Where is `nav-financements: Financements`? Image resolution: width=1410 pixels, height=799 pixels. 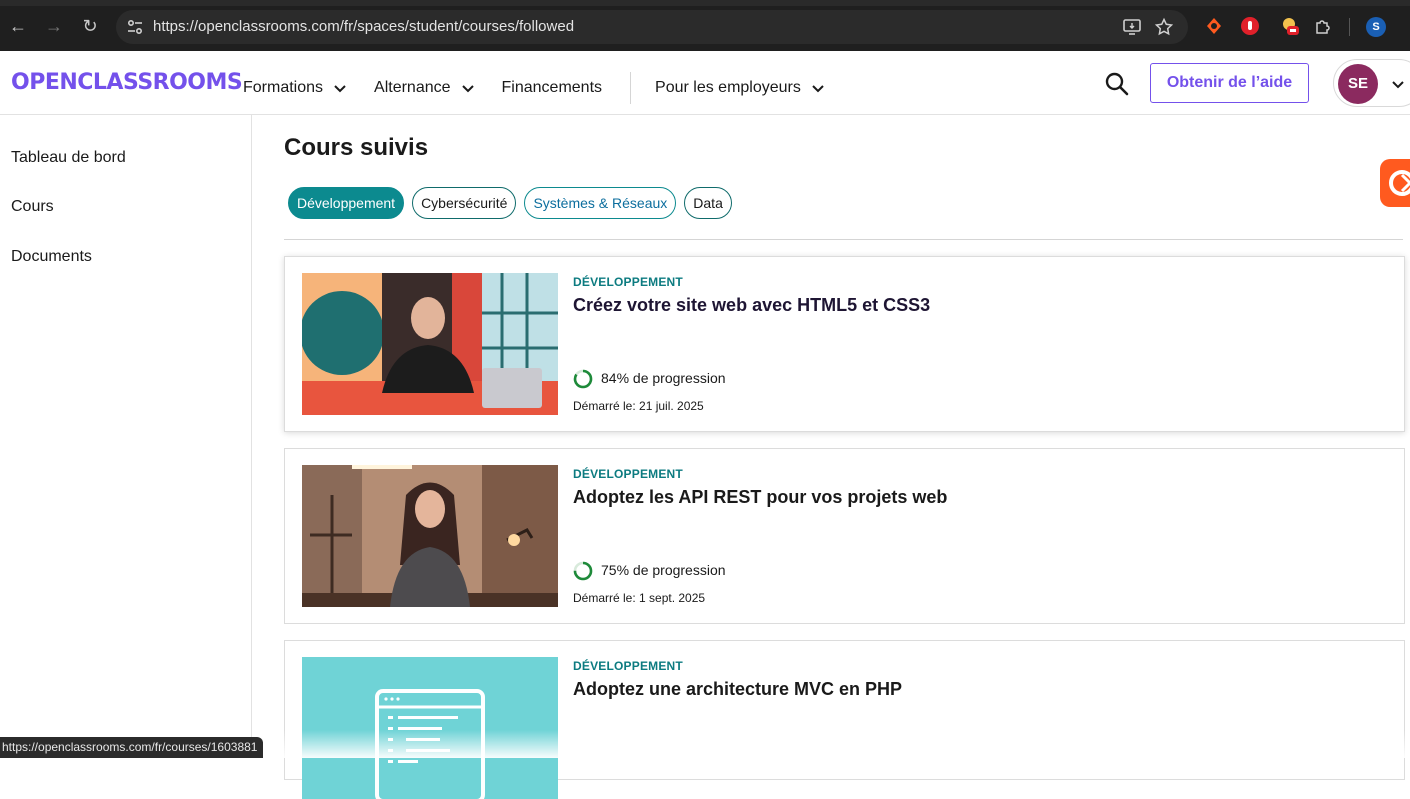
nav-financements: Financements is located at coordinates (552, 88).